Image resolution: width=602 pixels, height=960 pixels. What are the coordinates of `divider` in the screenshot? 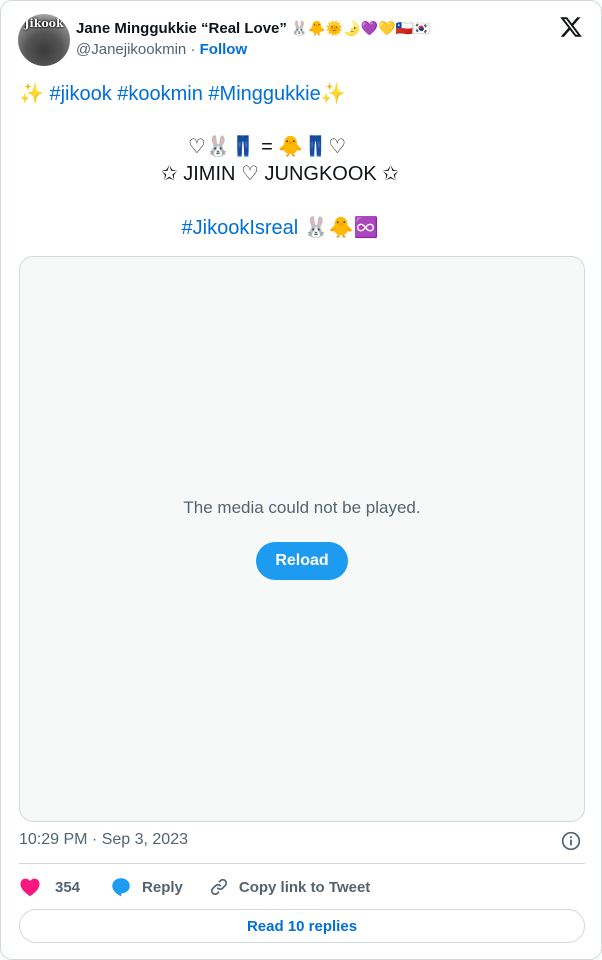 It's located at (302, 863).